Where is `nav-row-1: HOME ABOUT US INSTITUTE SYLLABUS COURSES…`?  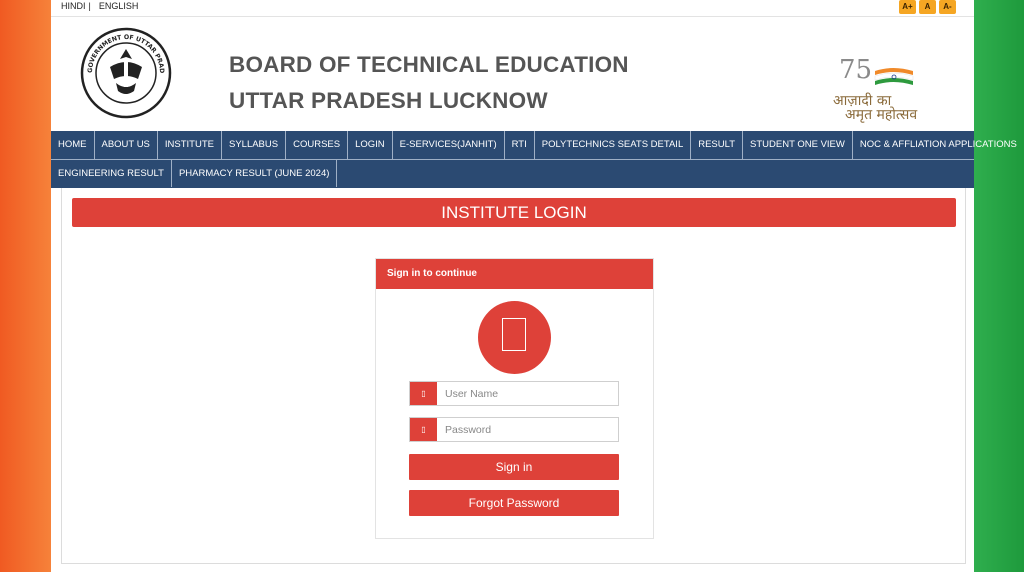 nav-row-1: HOME ABOUT US INSTITUTE SYLLABUS COURSES… is located at coordinates (534, 145).